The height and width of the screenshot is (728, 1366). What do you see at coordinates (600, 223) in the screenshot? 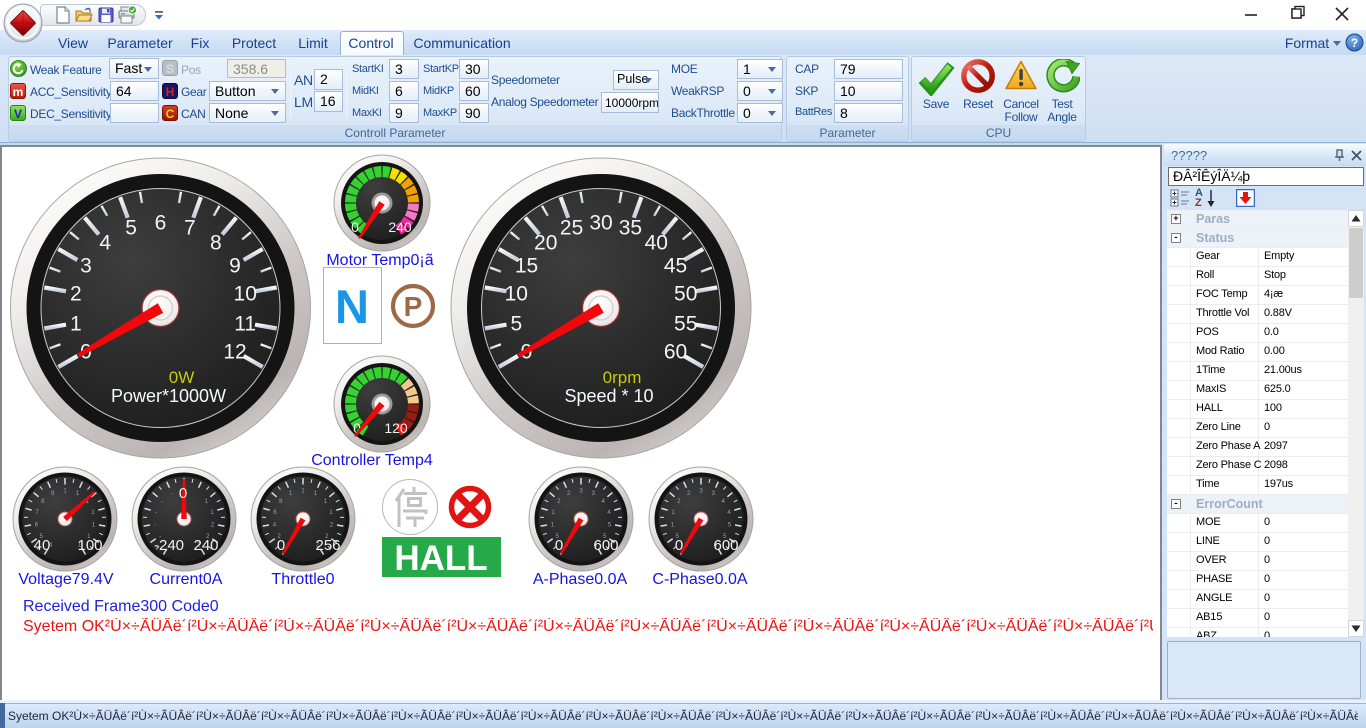
I see `svg-text: 30` at bounding box center [600, 223].